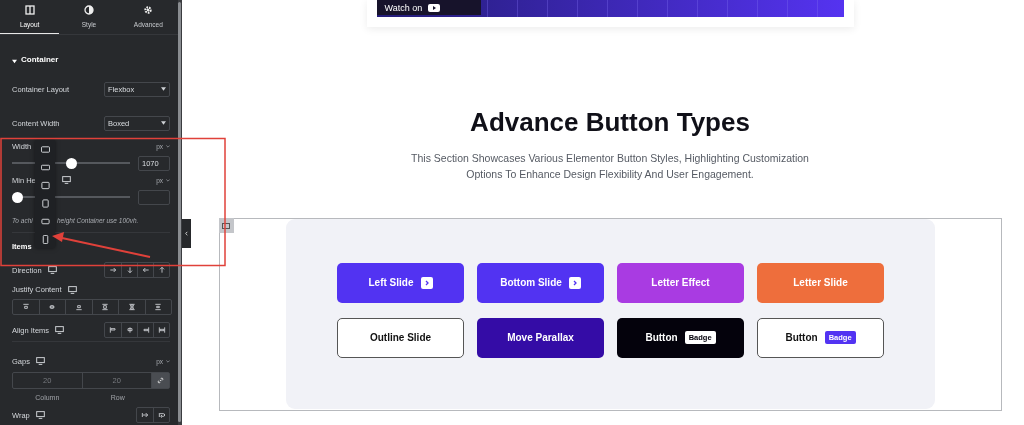  I want to click on demo-button: Bottom Slide, so click(540, 282).